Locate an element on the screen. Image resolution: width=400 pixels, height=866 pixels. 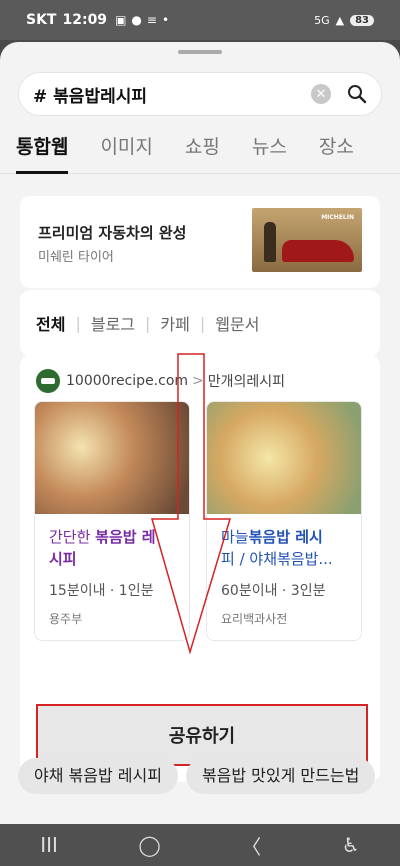
ad-car-figure is located at coordinates (318, 251).